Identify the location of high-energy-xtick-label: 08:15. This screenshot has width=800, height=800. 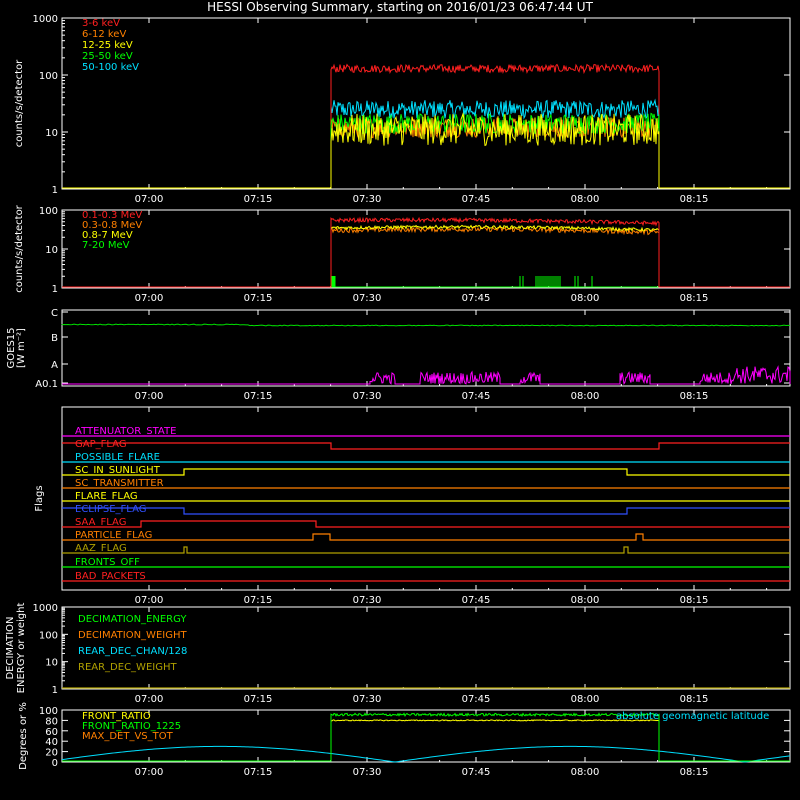
(694, 298).